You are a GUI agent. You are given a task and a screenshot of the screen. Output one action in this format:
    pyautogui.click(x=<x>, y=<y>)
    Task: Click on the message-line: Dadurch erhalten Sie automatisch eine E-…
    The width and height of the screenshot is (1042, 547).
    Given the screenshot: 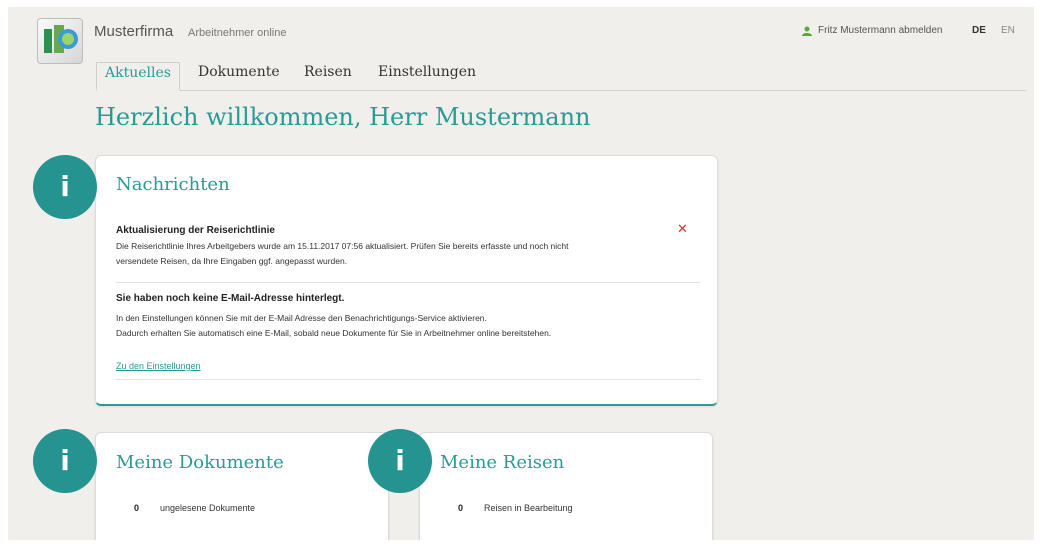 What is the action you would take?
    pyautogui.click(x=334, y=333)
    